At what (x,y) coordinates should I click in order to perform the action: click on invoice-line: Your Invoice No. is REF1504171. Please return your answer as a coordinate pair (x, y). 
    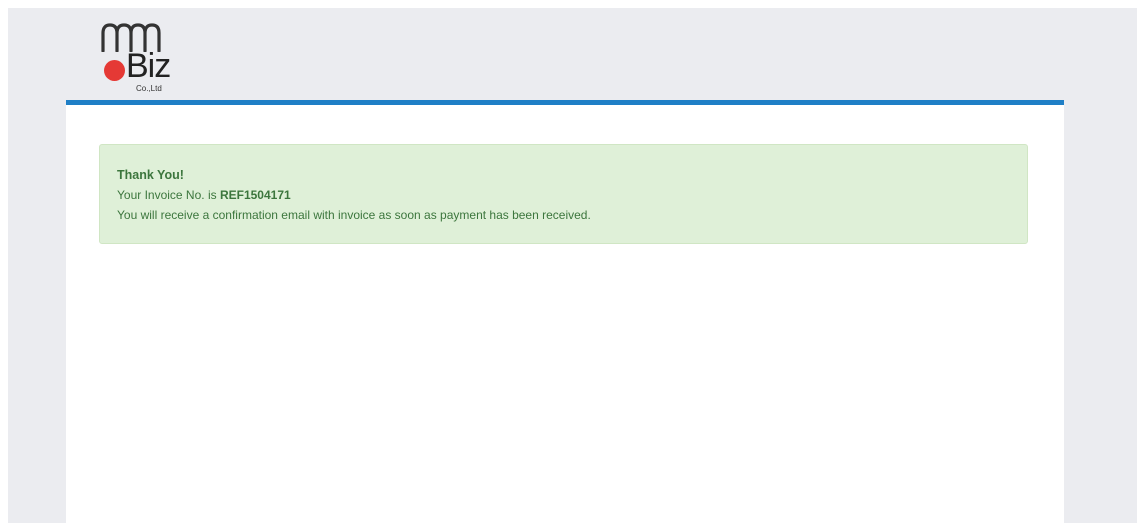
    Looking at the image, I should click on (563, 195).